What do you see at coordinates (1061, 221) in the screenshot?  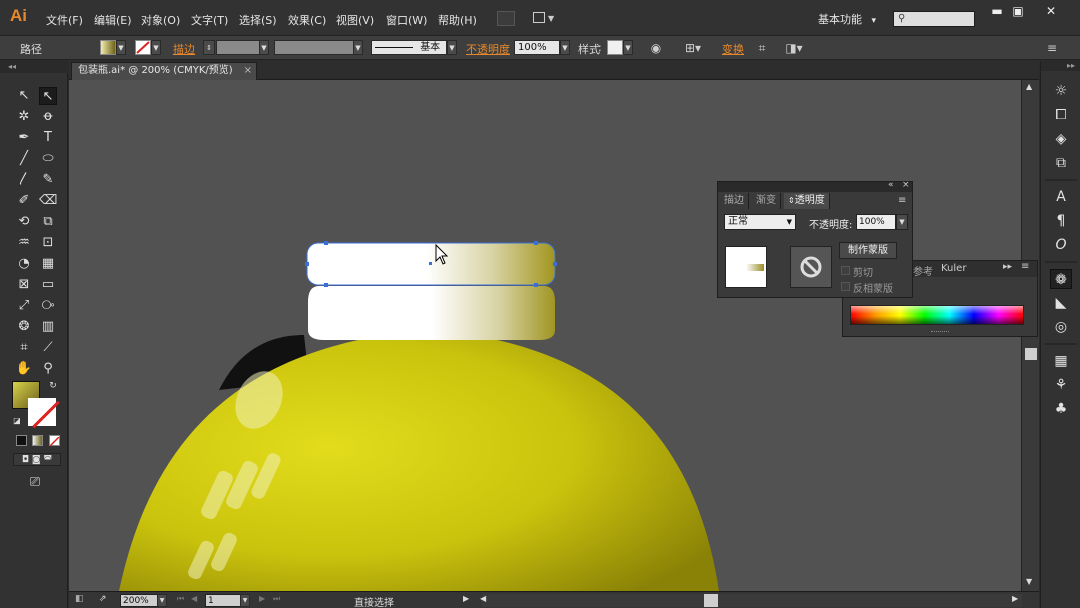 I see `paragraph-icon: ¶` at bounding box center [1061, 221].